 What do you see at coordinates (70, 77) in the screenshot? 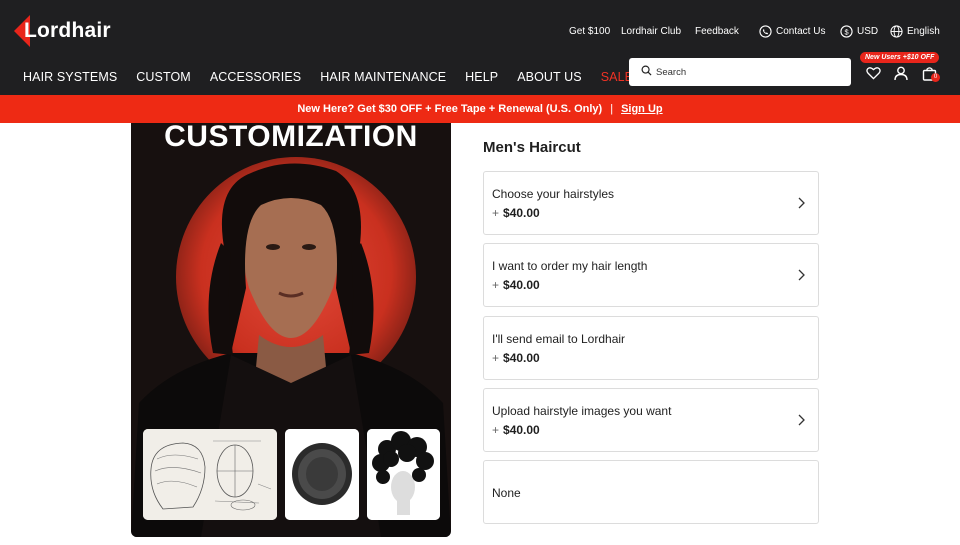
I see `nav-hair-systems: HAIR SYSTEMS` at bounding box center [70, 77].